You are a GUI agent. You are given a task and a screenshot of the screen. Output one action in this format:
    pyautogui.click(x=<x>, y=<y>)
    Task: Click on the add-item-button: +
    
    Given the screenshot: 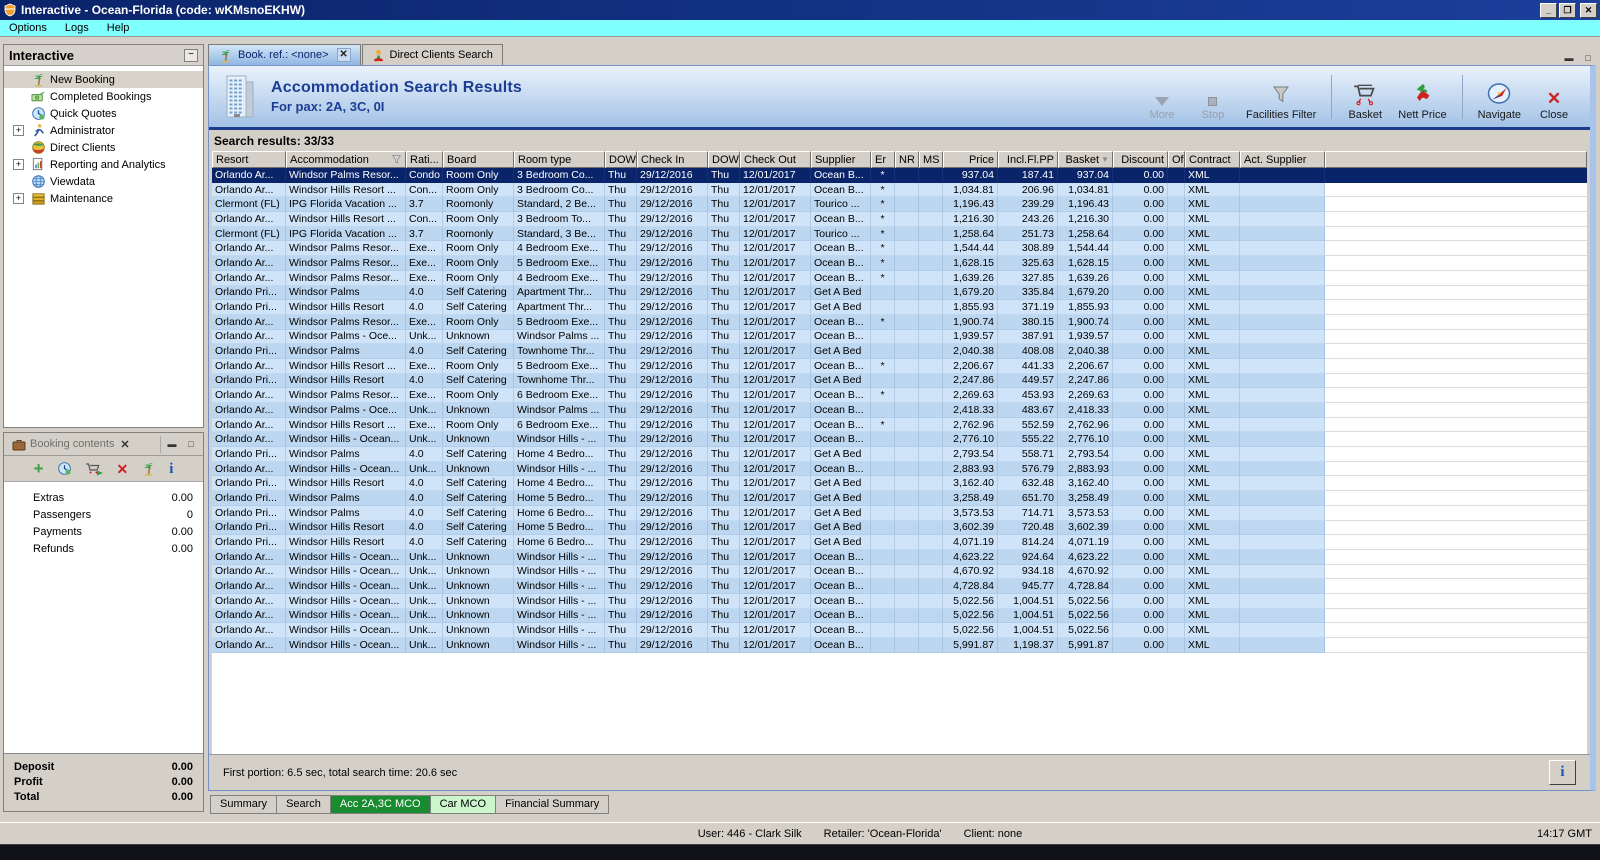 What is the action you would take?
    pyautogui.click(x=39, y=468)
    